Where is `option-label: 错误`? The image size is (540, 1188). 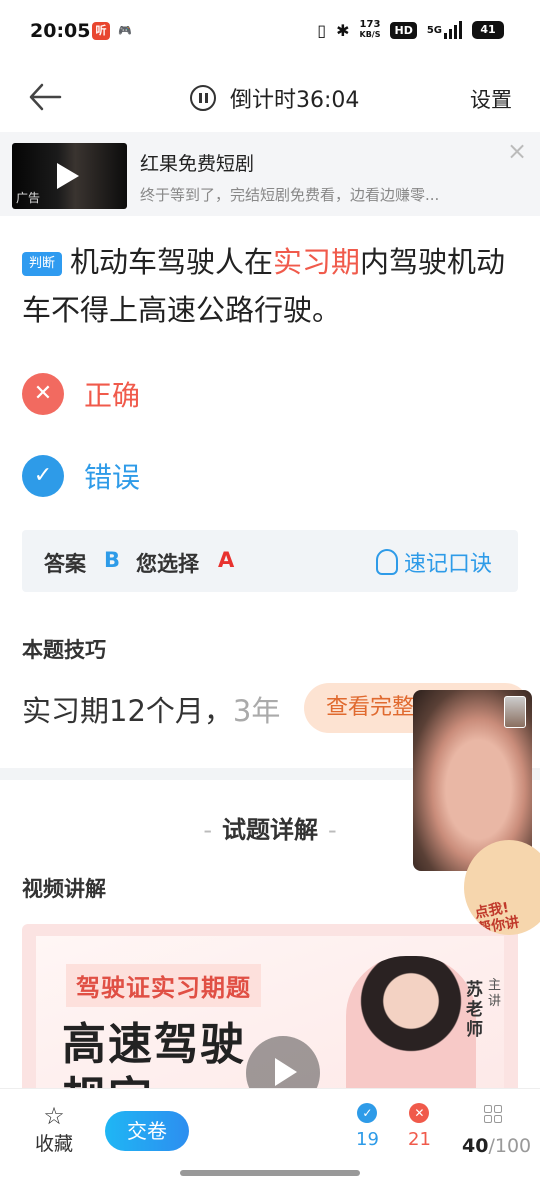 option-label: 错误 is located at coordinates (112, 477).